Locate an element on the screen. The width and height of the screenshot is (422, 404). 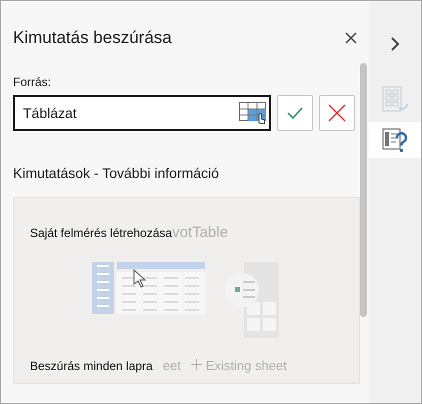
pane-title: Kimutatás beszúrása is located at coordinates (92, 38).